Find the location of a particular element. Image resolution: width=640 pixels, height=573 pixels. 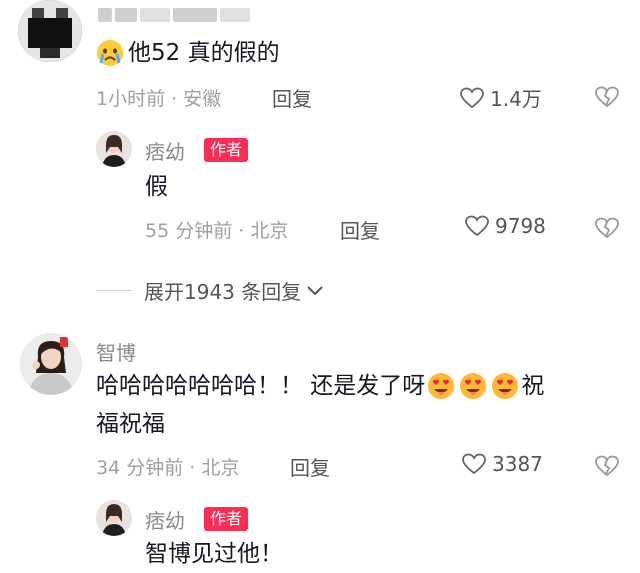

like-button: 1.4万 is located at coordinates (501, 97).